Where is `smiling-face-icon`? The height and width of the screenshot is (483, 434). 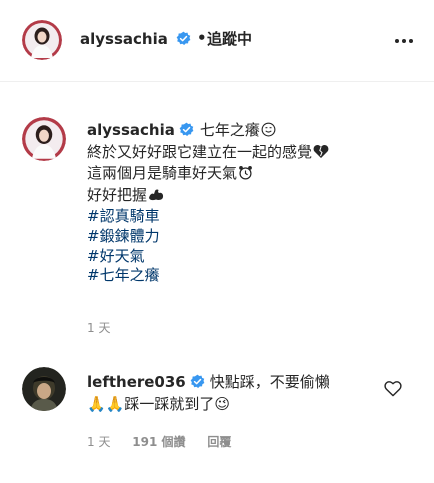
smiling-face-icon is located at coordinates (268, 132).